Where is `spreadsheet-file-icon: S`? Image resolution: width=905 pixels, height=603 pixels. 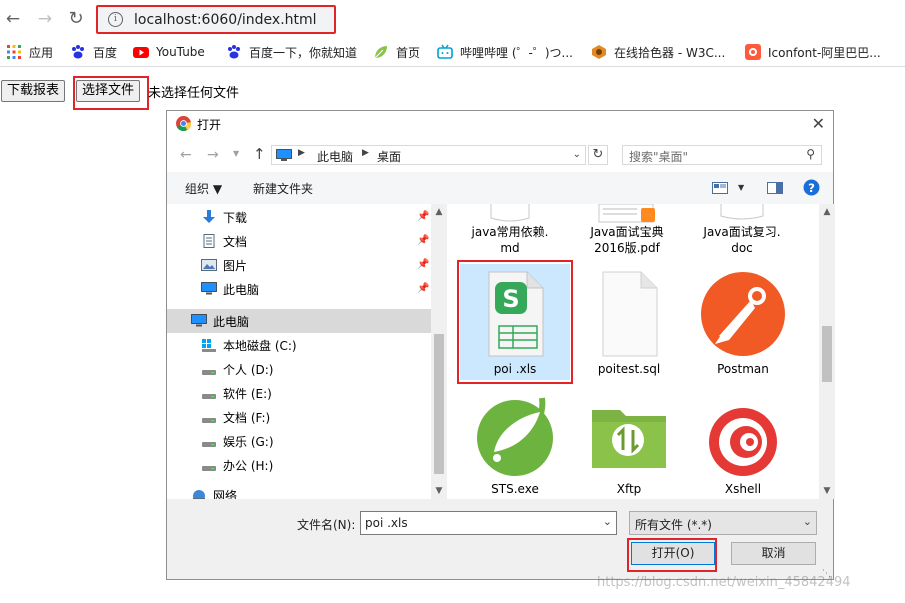 spreadsheet-file-icon: S is located at coordinates (516, 314).